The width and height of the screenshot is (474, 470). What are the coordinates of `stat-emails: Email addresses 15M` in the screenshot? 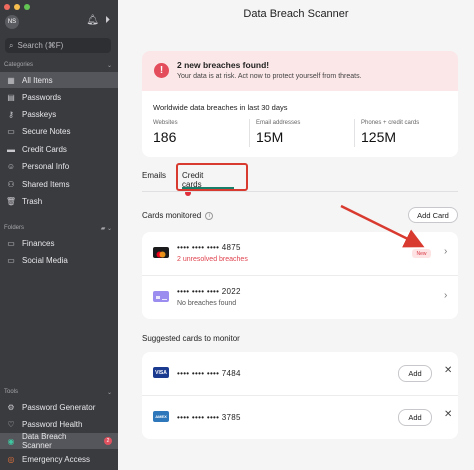 It's located at (278, 132).